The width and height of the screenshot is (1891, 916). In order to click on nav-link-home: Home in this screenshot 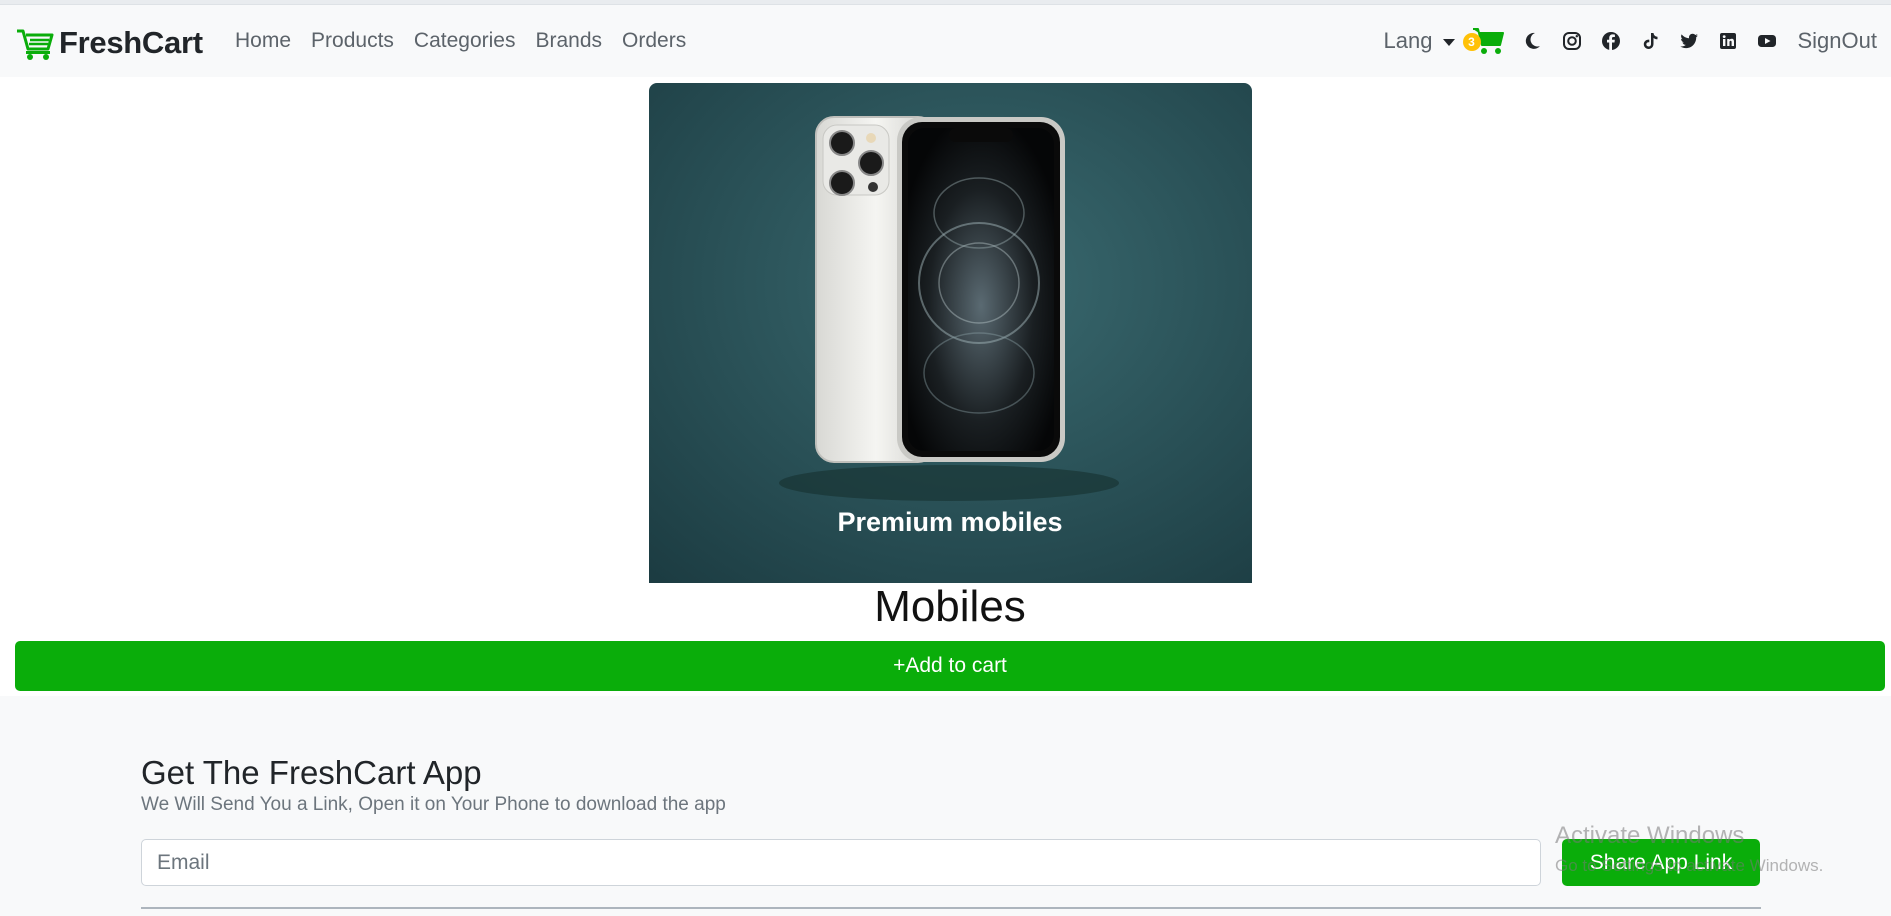, I will do `click(263, 41)`.